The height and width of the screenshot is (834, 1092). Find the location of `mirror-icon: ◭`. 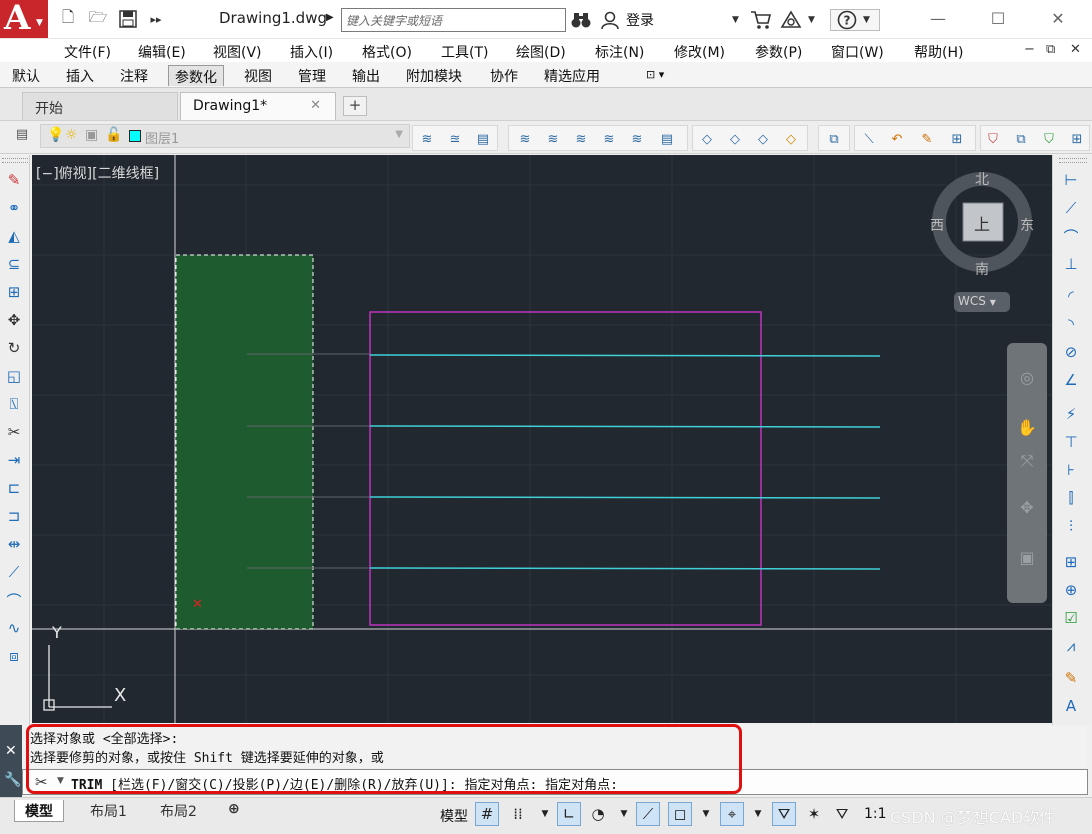

mirror-icon: ◭ is located at coordinates (14, 236).